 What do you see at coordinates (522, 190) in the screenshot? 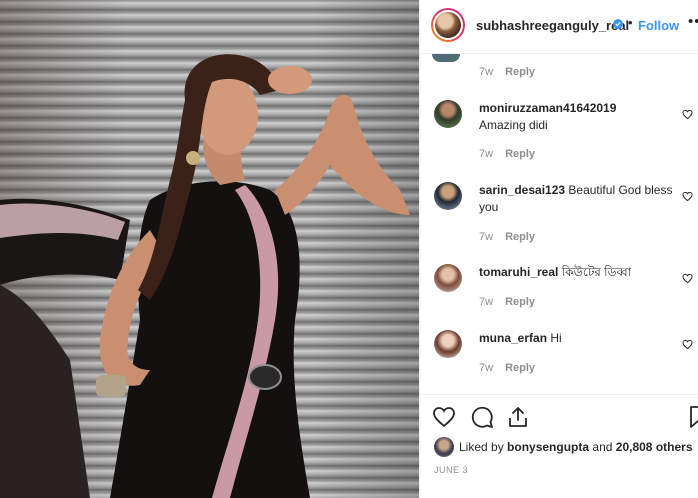
I see `comment-username: sarin_desai123` at bounding box center [522, 190].